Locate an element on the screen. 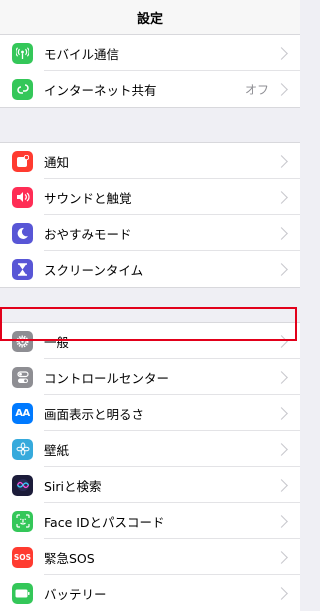 This screenshot has width=320, height=611. settings-row-faceid-passcode: Face IDとパスコード is located at coordinates (150, 521).